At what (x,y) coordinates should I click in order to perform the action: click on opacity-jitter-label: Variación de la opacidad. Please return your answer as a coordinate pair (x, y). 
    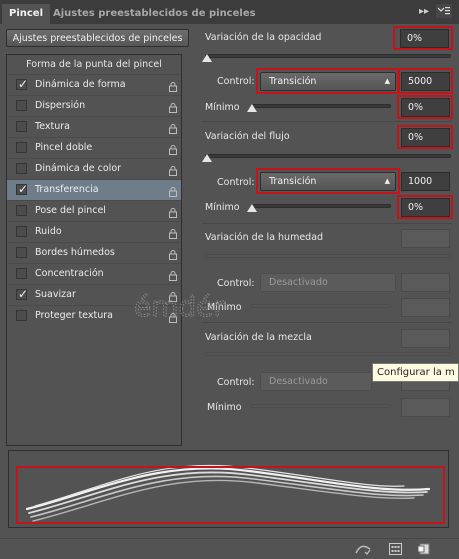
    Looking at the image, I should click on (263, 37).